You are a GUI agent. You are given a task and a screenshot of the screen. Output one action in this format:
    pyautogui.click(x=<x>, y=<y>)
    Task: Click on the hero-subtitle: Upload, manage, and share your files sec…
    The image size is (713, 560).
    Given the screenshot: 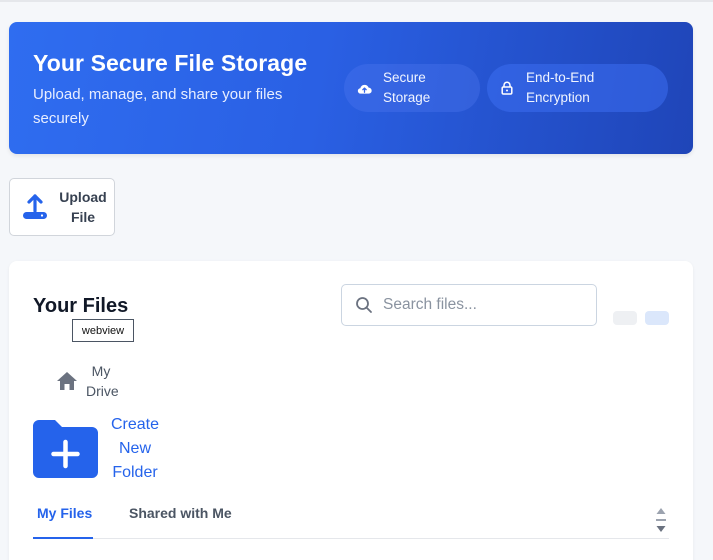 What is the action you would take?
    pyautogui.click(x=158, y=106)
    